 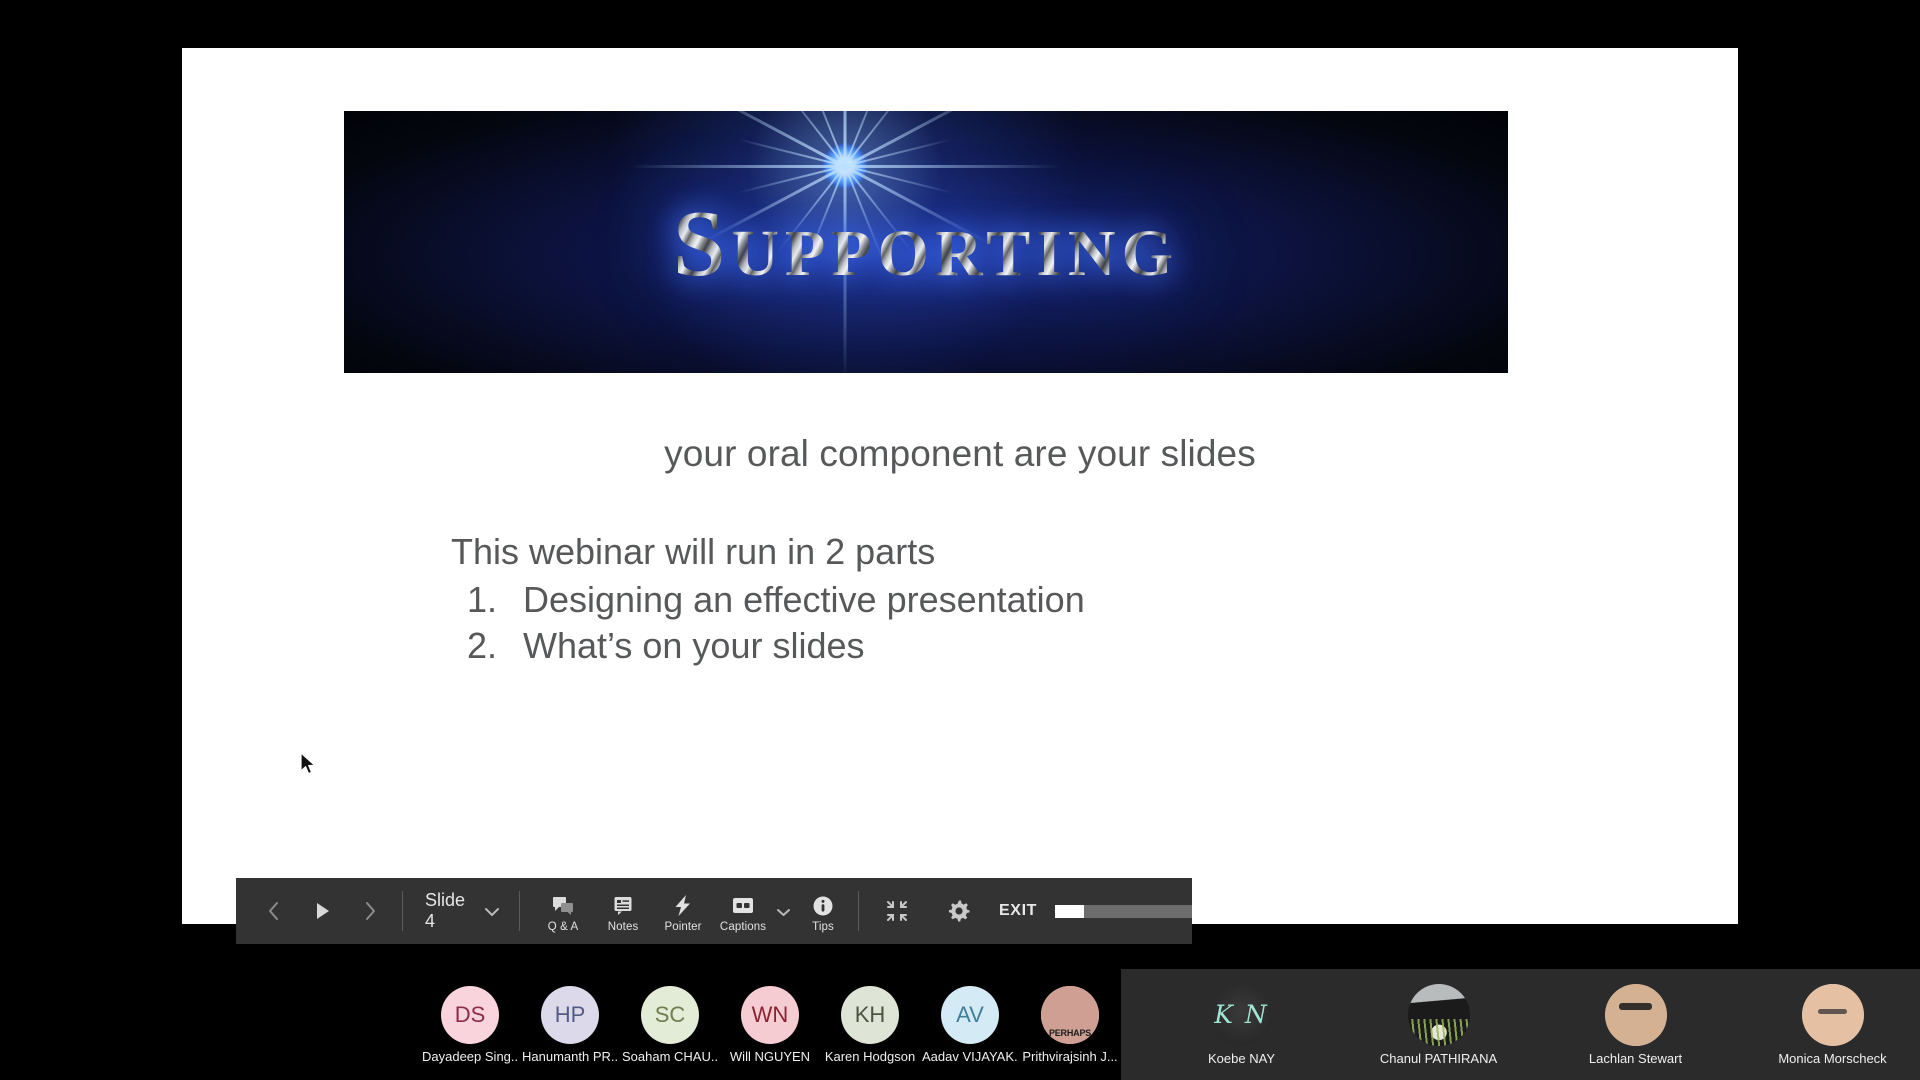 What do you see at coordinates (482, 600) in the screenshot?
I see `list-item-number: 1.` at bounding box center [482, 600].